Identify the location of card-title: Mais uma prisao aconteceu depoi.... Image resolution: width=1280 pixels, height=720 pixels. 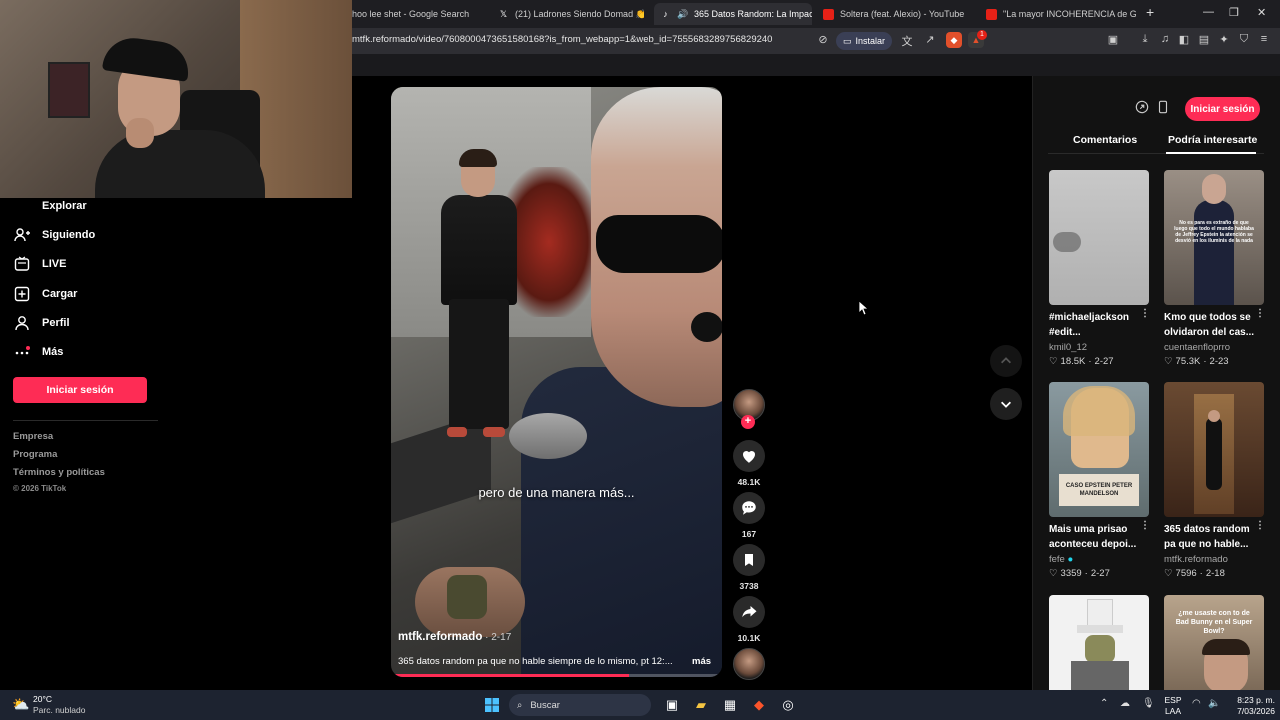
(1099, 537).